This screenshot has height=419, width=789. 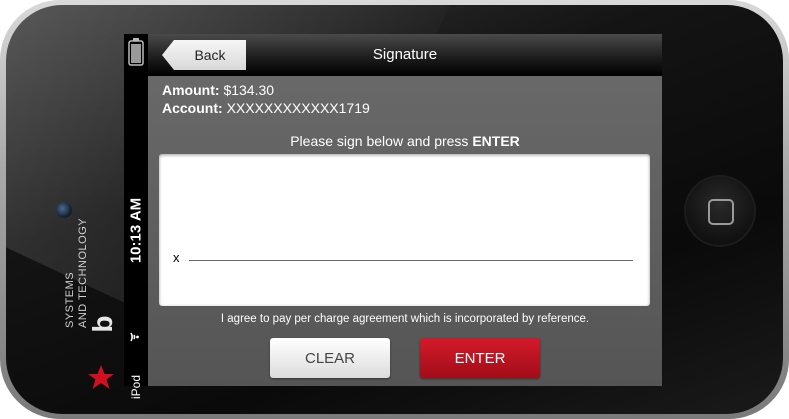 I want to click on battery-icon, so click(x=136, y=52).